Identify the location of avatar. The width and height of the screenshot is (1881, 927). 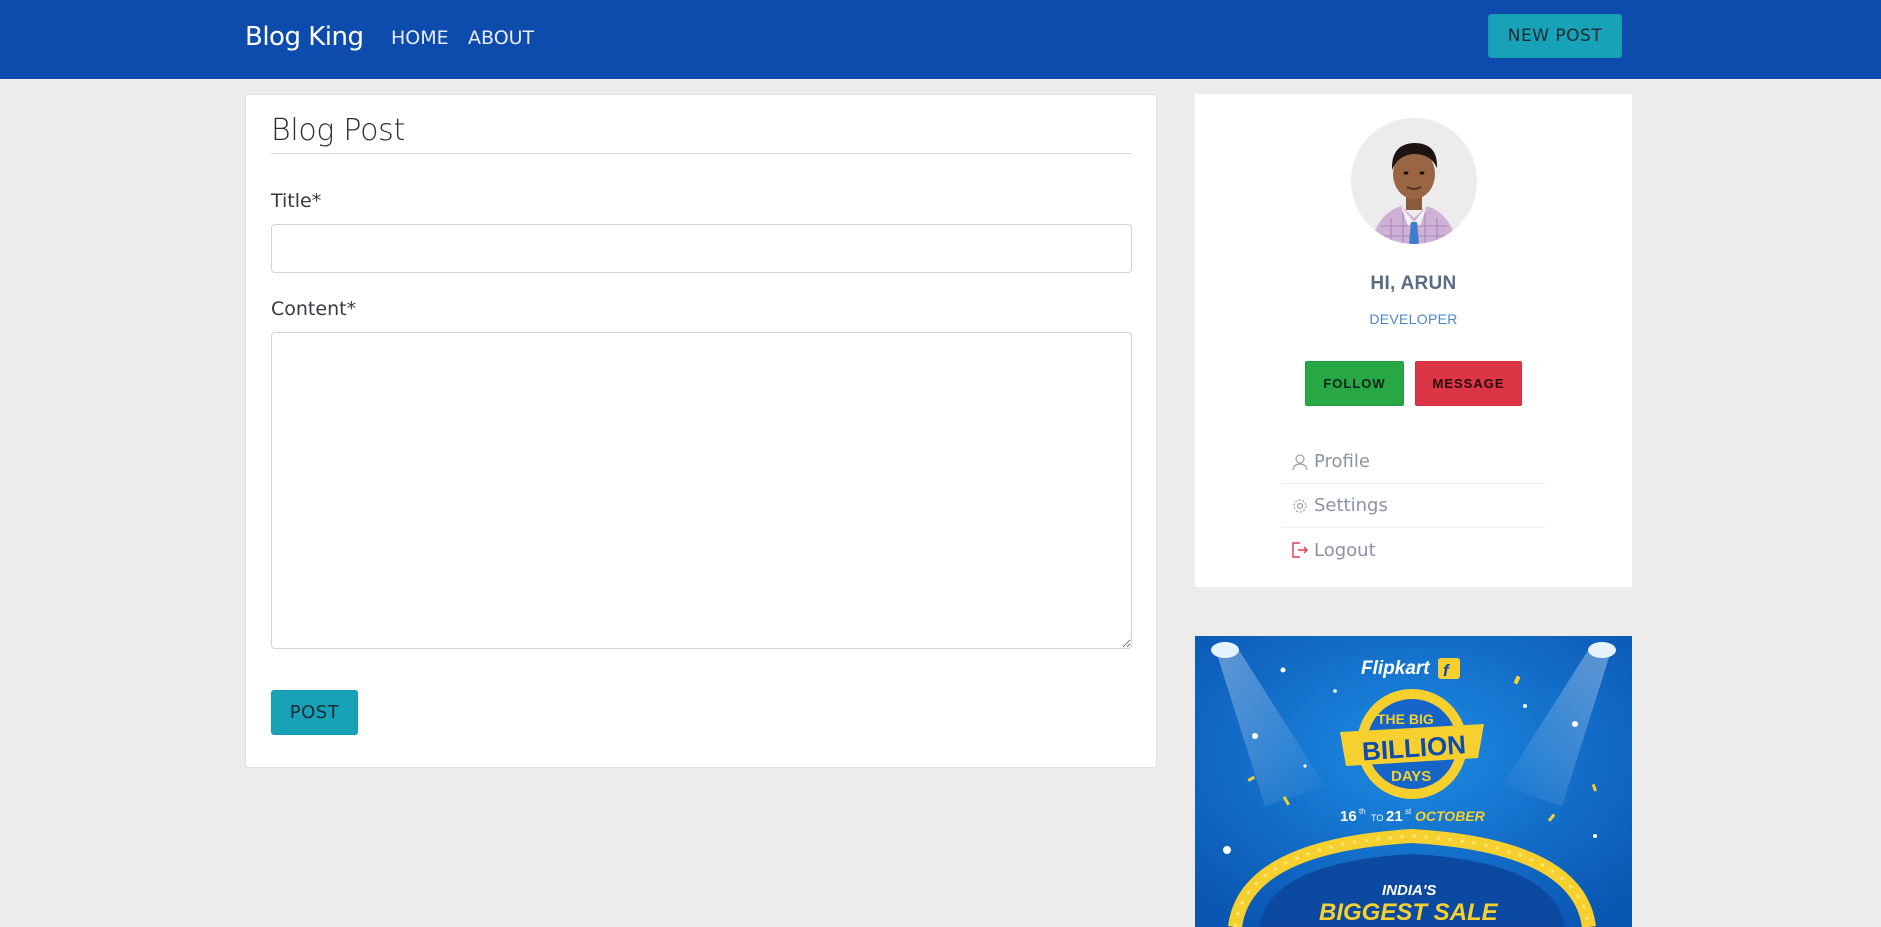
(1414, 181).